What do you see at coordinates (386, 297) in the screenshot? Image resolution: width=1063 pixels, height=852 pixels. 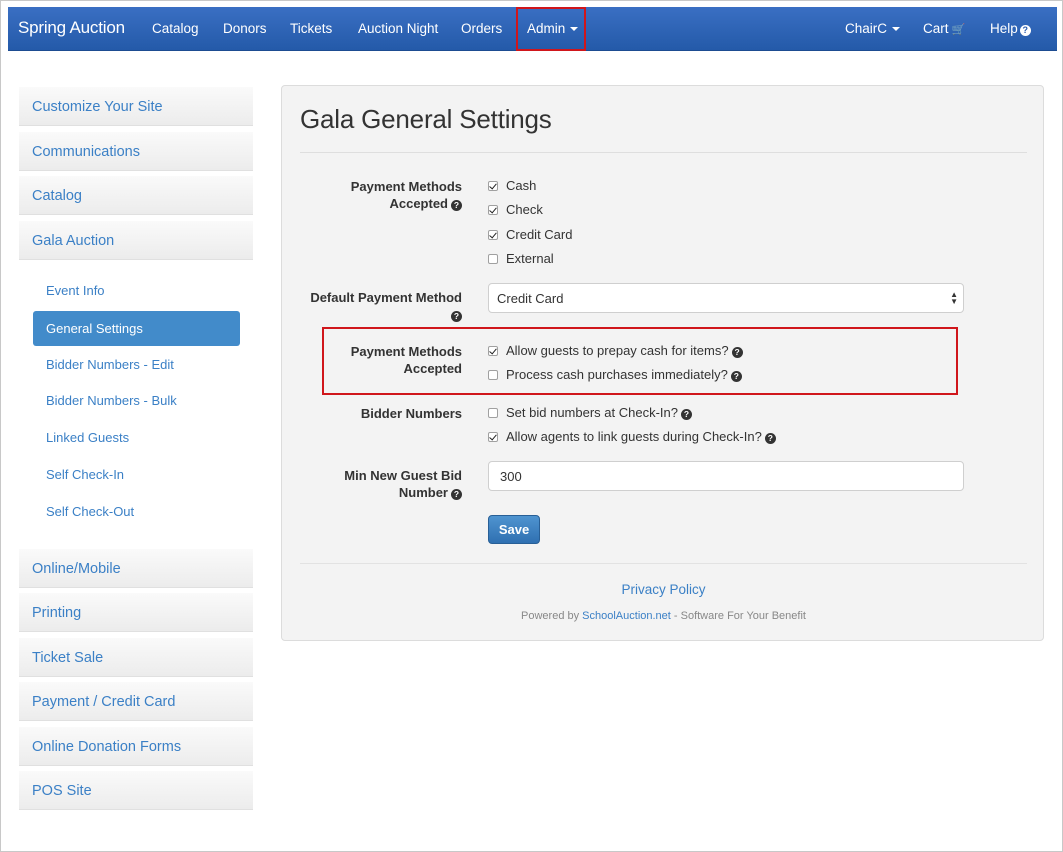 I see `default-payment-label-text: Default Payment Method` at bounding box center [386, 297].